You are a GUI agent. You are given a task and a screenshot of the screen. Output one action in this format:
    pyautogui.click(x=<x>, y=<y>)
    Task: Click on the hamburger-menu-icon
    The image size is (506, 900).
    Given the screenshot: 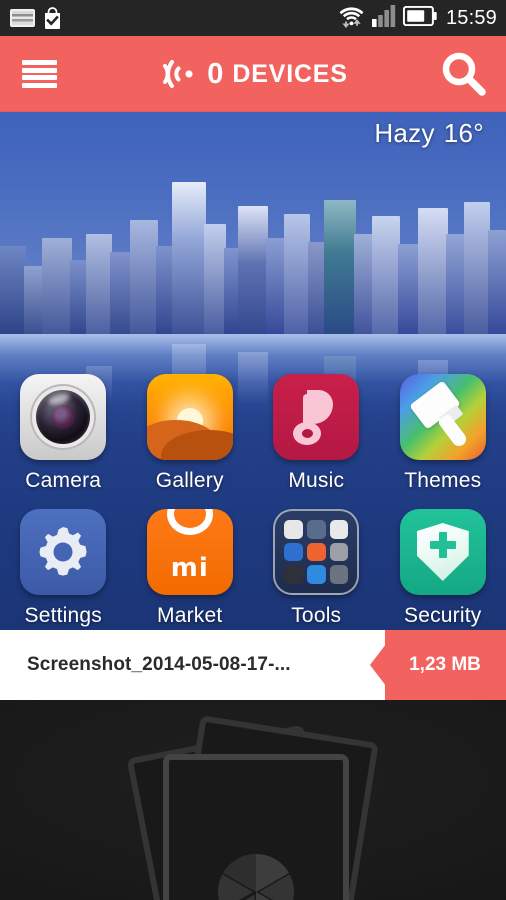 What is the action you would take?
    pyautogui.click(x=39, y=74)
    